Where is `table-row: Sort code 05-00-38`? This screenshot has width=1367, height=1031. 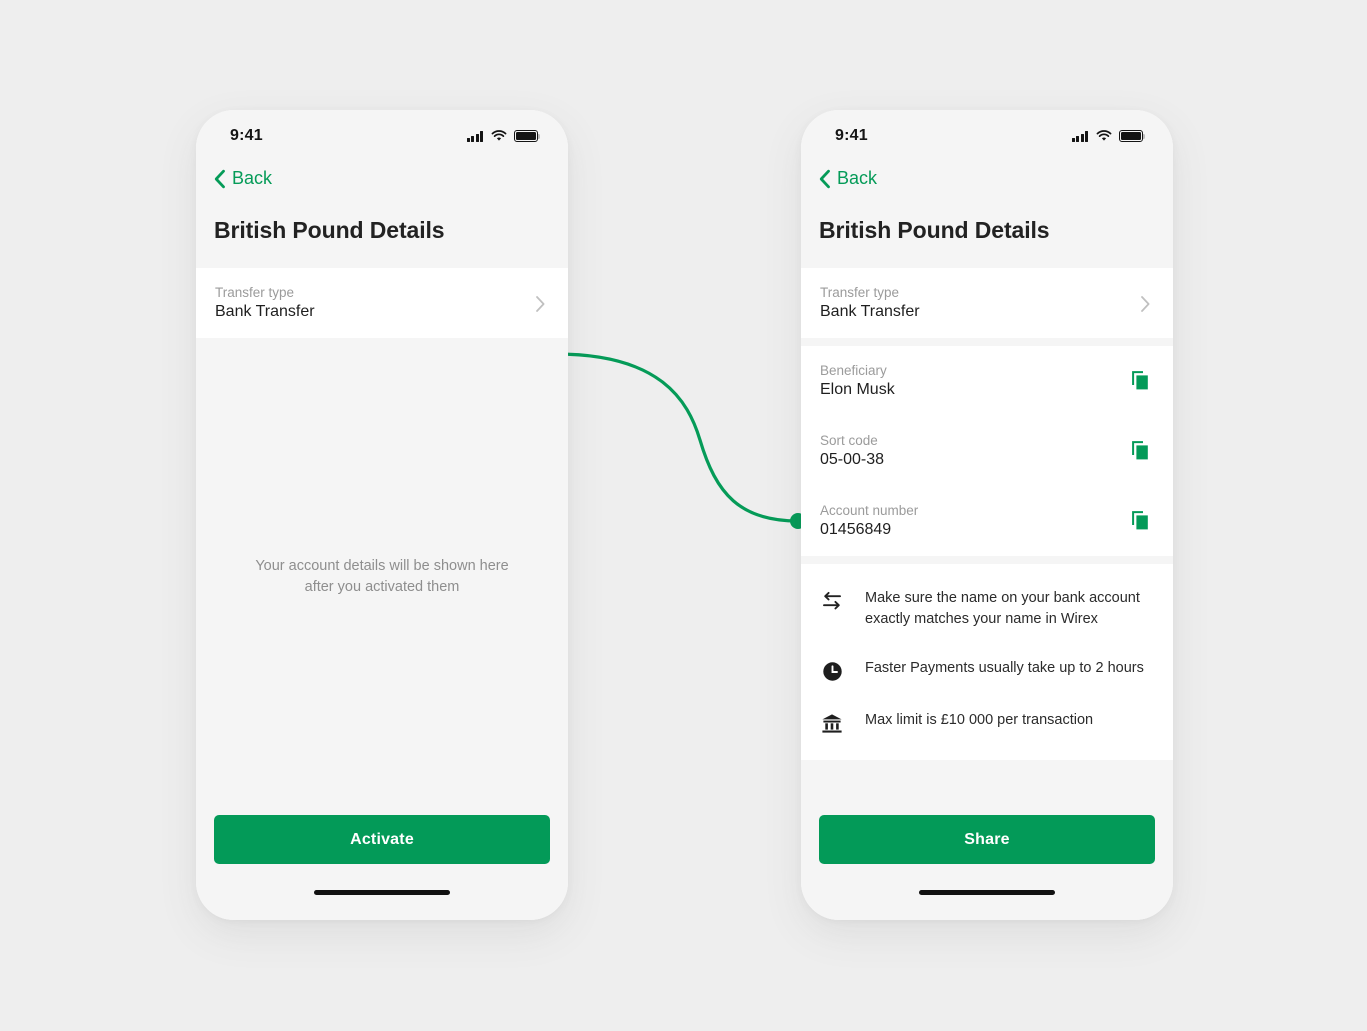
table-row: Sort code 05-00-38 is located at coordinates (987, 451).